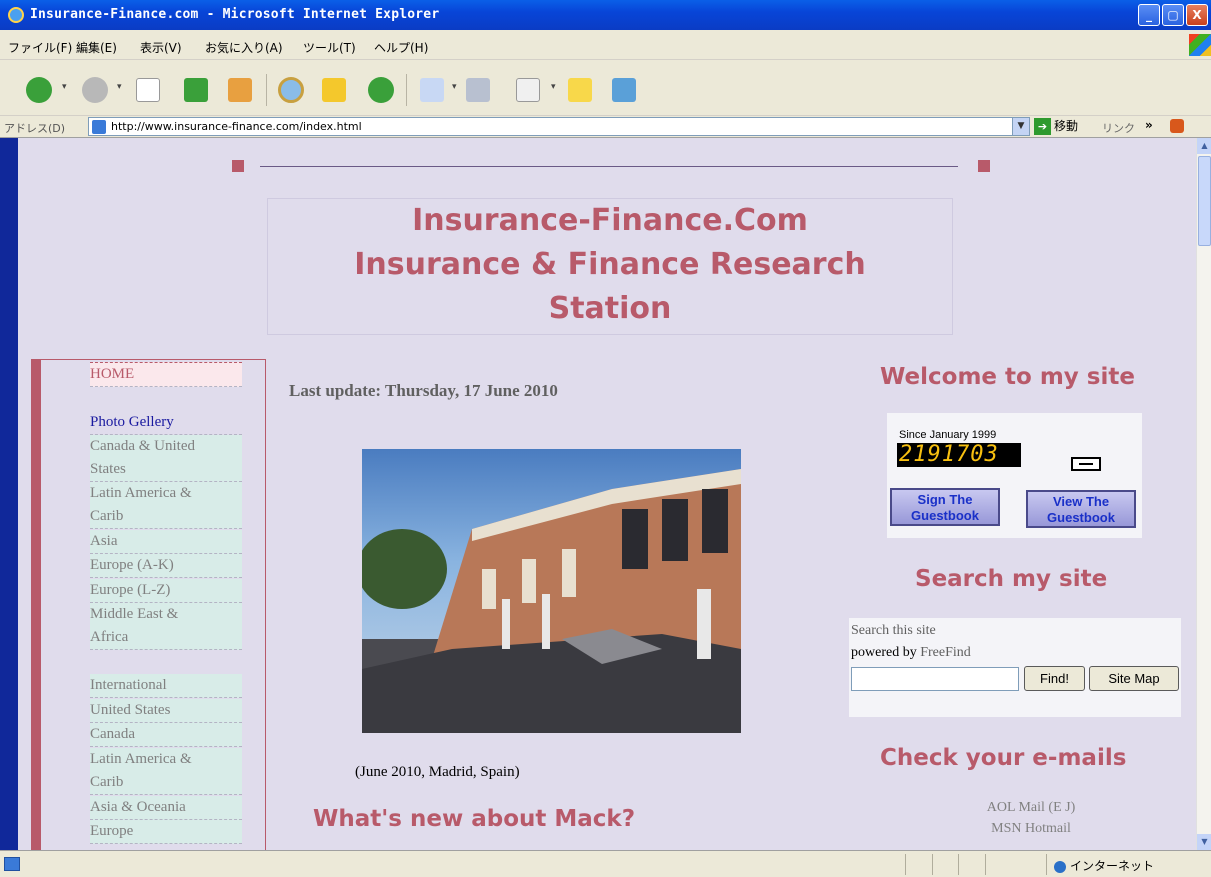 Image resolution: width=1211 pixels, height=877 pixels. What do you see at coordinates (166, 638) in the screenshot?
I see `nav-item: Africa` at bounding box center [166, 638].